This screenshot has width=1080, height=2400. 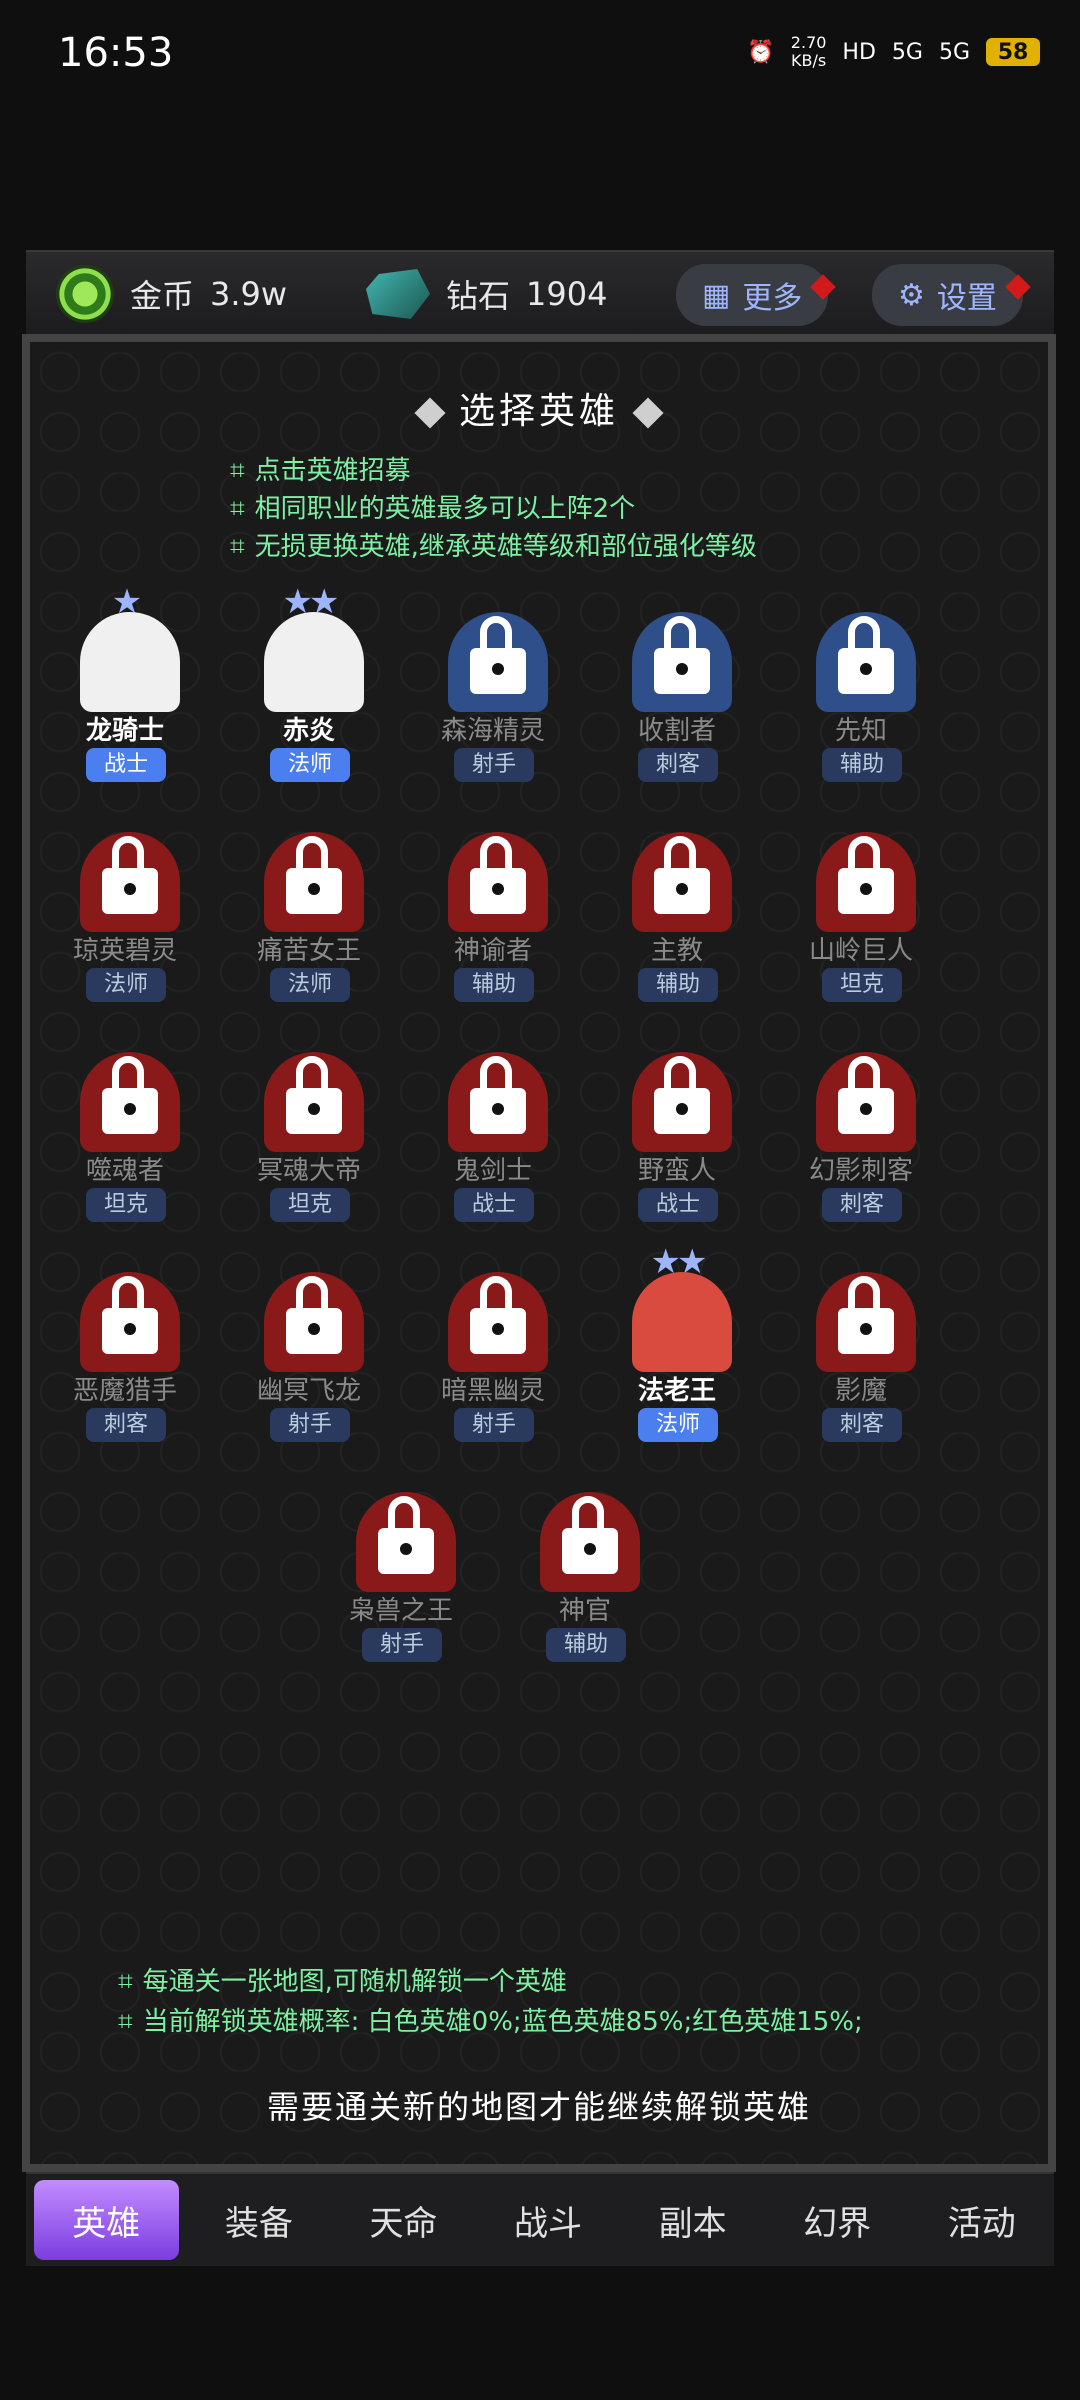 What do you see at coordinates (756, 295) in the screenshot?
I see `more-button: ▦ 更多` at bounding box center [756, 295].